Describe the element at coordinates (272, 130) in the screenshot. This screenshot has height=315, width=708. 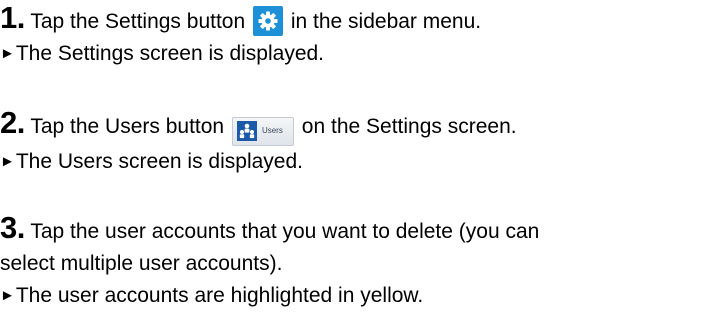
I see `users-button-label: Users` at that location.